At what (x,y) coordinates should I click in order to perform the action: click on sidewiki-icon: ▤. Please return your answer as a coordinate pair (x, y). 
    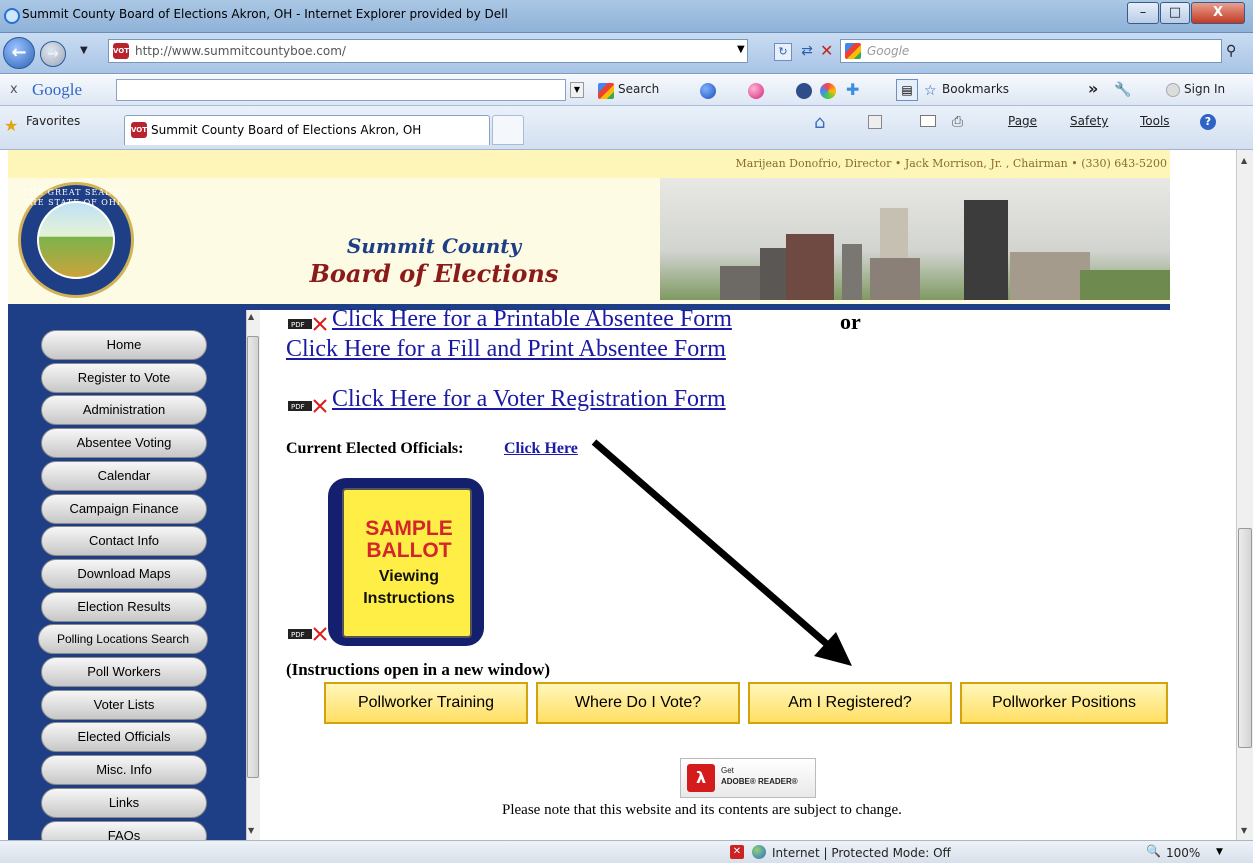
    Looking at the image, I should click on (907, 90).